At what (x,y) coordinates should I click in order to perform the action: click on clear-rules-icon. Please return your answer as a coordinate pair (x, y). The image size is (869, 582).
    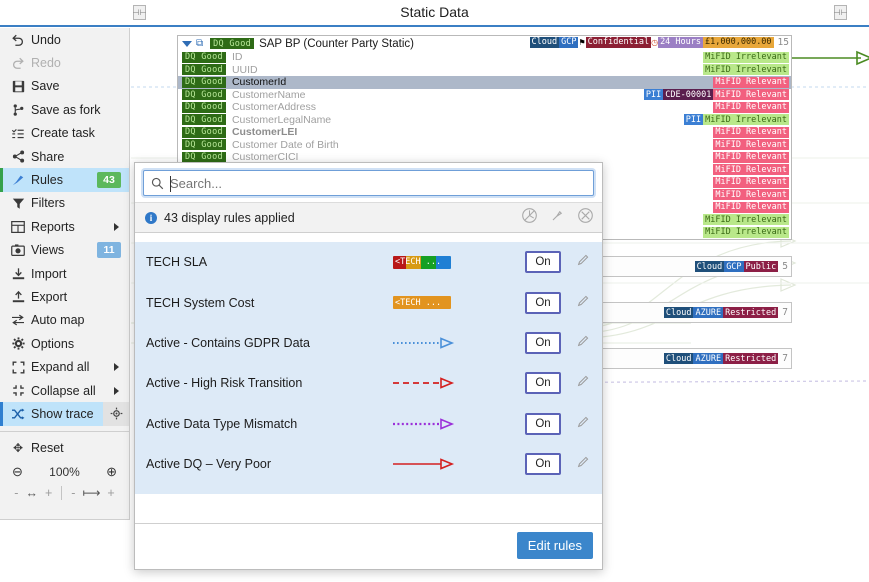
    Looking at the image, I should click on (585, 218).